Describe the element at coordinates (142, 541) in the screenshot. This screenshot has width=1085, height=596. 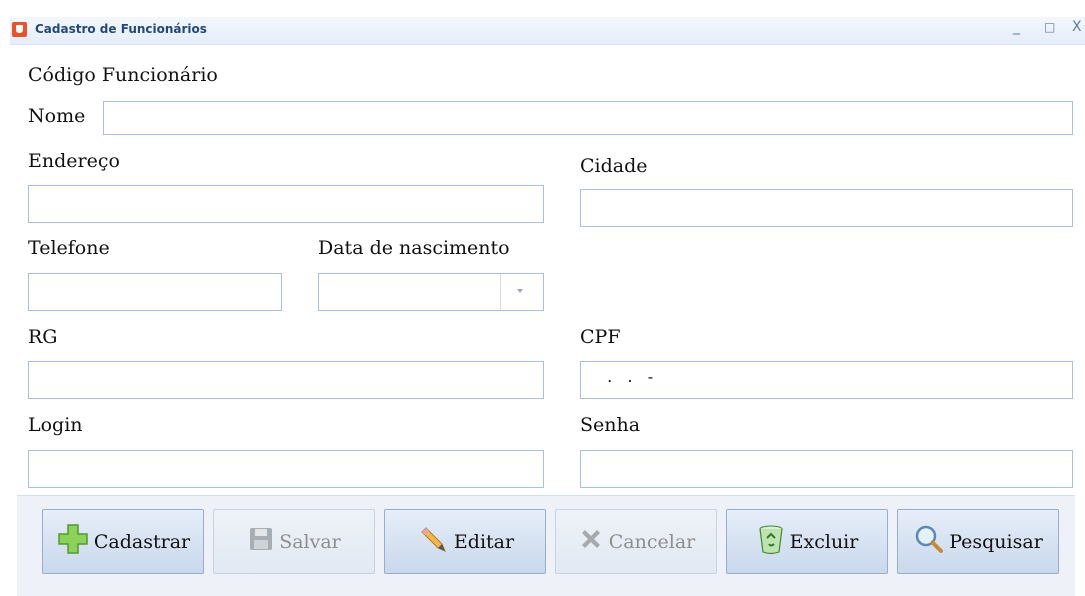
I see `cadastrar-label: Cadastrar` at that location.